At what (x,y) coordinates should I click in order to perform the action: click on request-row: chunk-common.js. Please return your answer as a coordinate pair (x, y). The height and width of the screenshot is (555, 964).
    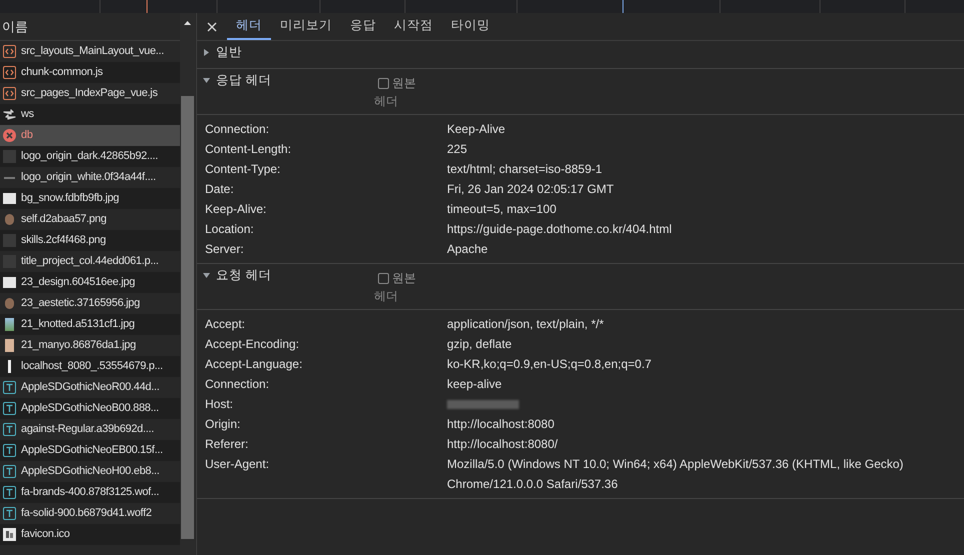
    Looking at the image, I should click on (90, 72).